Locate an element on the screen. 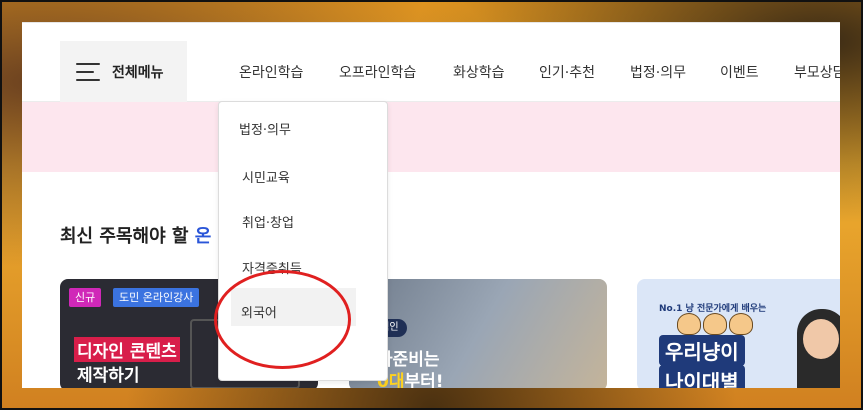 This screenshot has height=410, width=863. nav-item-event: 이벤트 is located at coordinates (739, 72).